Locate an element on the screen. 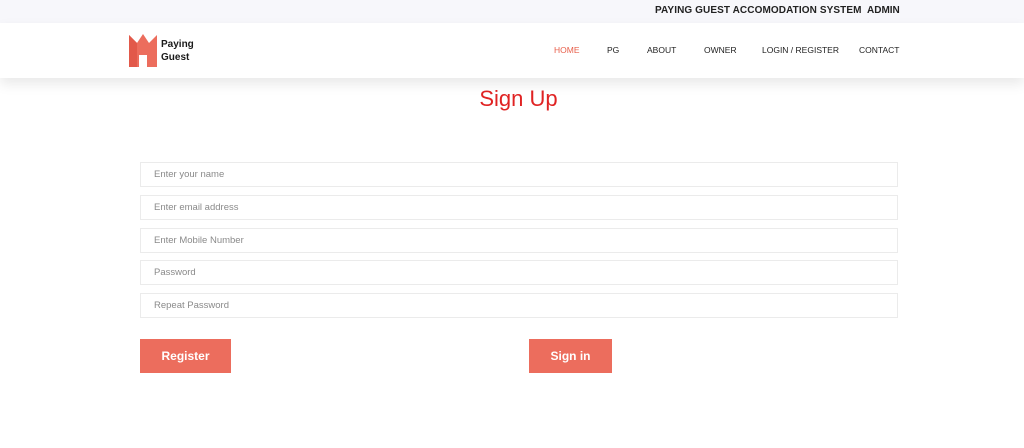 This screenshot has height=448, width=1024. brand-name: Paying Guest is located at coordinates (177, 51).